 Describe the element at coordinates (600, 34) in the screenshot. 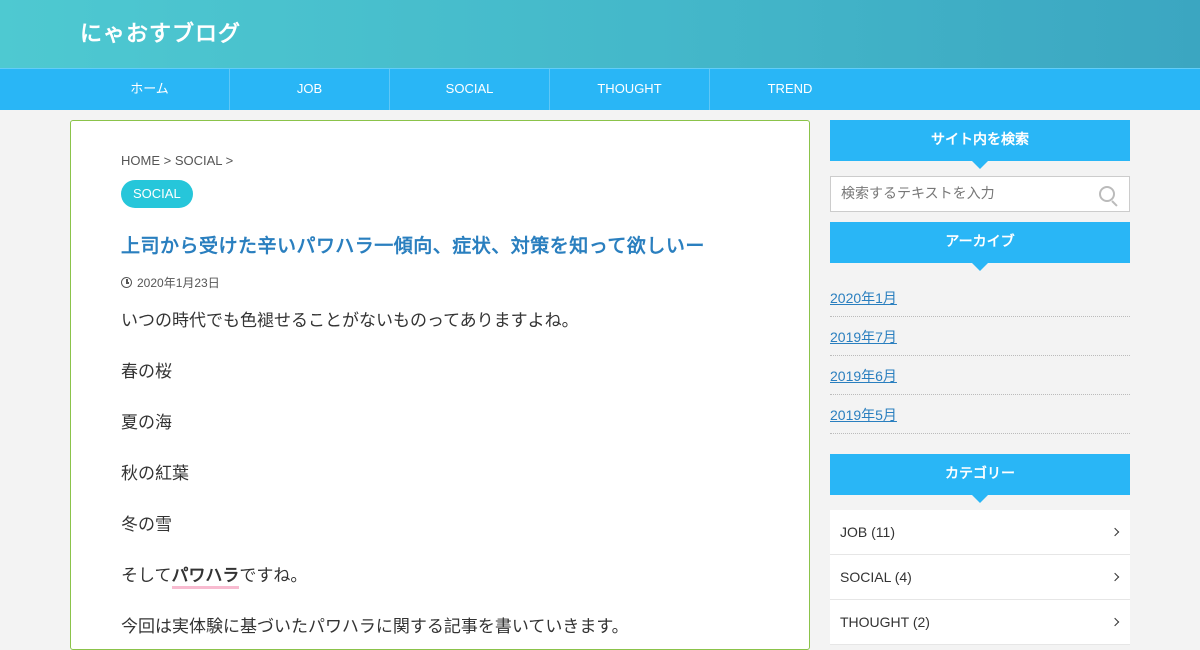

I see `site-header: にゃおすブログ` at that location.